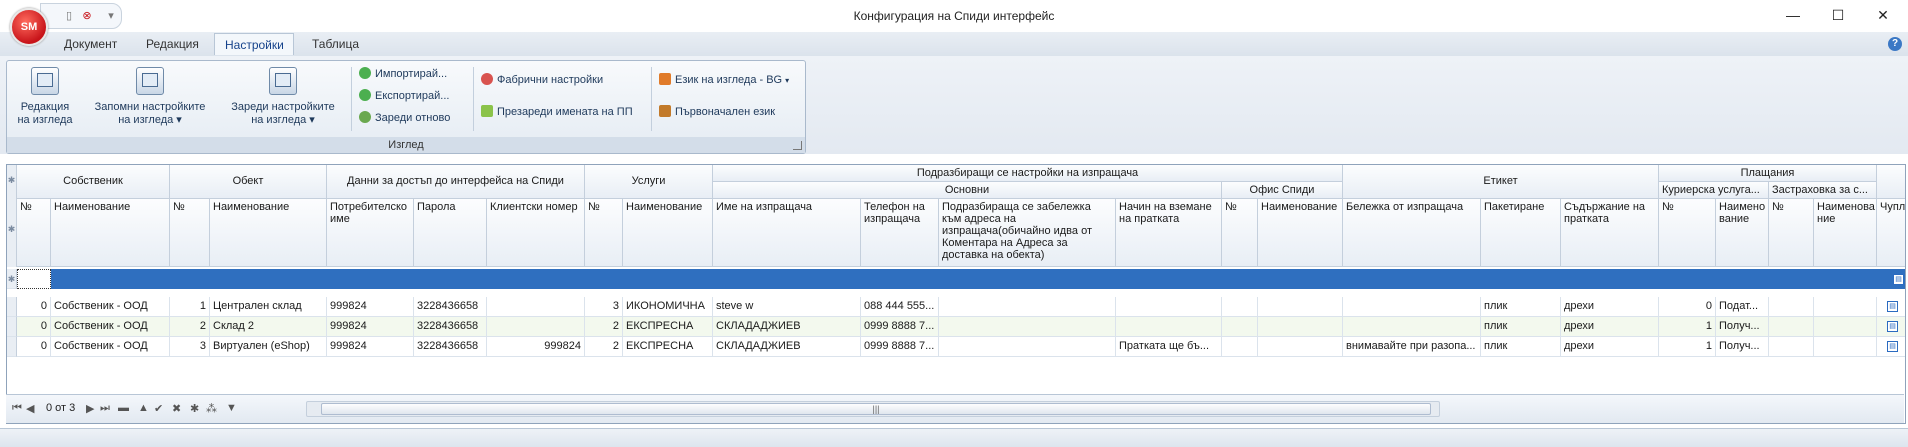  I want to click on col-password: Парола, so click(450, 233).